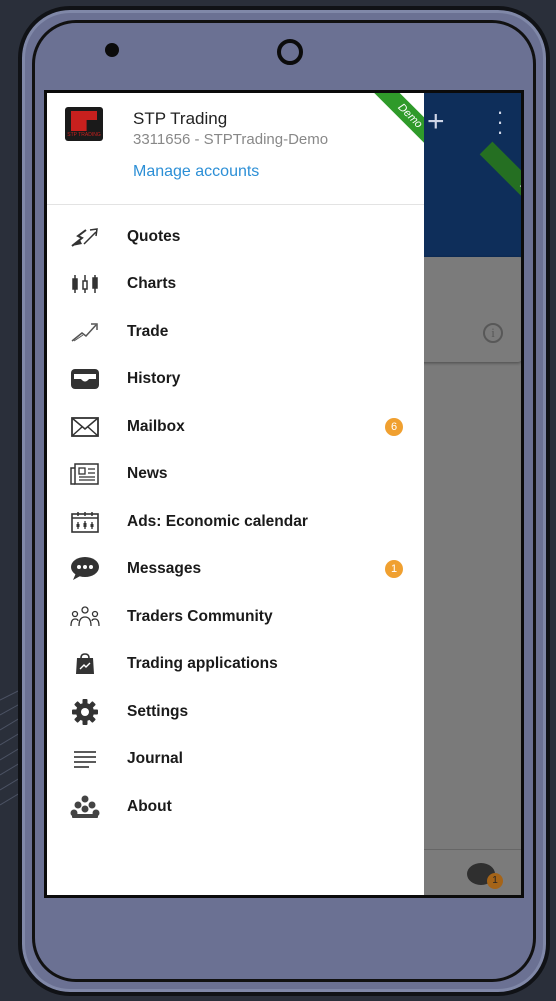 This screenshot has height=1001, width=556. Describe the element at coordinates (235, 570) in the screenshot. I see `menu-item-messages: Messages 1` at that location.